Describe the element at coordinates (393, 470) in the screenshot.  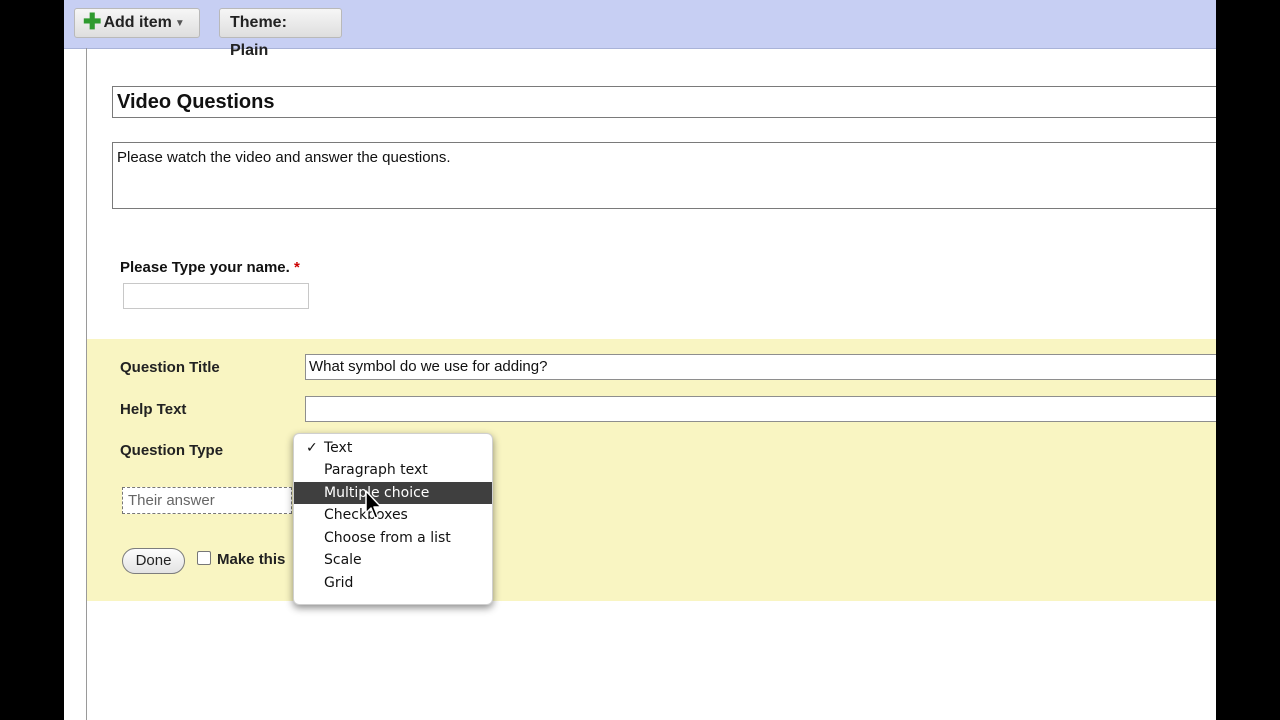
I see `menu-item-paragraph-text: Paragraph text` at that location.